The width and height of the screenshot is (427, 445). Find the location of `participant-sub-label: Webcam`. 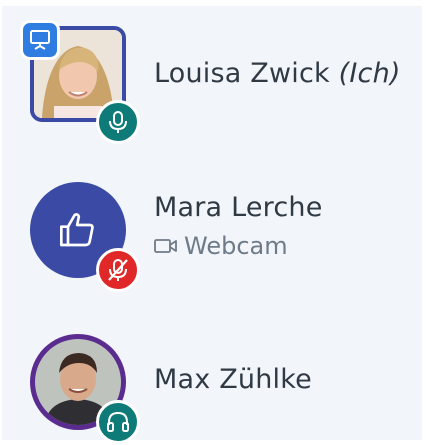

participant-sub-label: Webcam is located at coordinates (221, 246).